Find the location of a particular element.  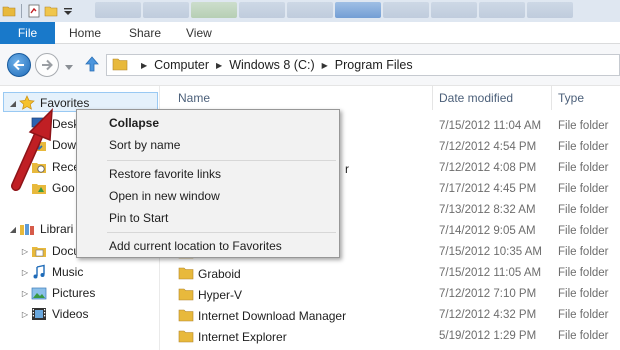

file-date: 7/12/2012 4:54 PM is located at coordinates (488, 147).